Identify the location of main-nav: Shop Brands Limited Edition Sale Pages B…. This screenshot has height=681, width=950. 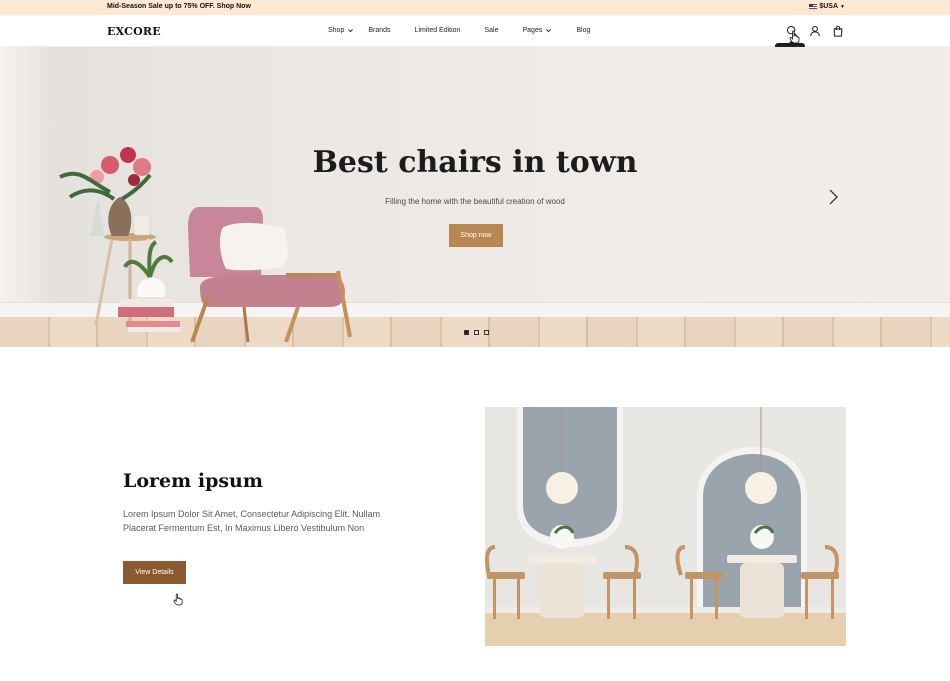
(459, 30).